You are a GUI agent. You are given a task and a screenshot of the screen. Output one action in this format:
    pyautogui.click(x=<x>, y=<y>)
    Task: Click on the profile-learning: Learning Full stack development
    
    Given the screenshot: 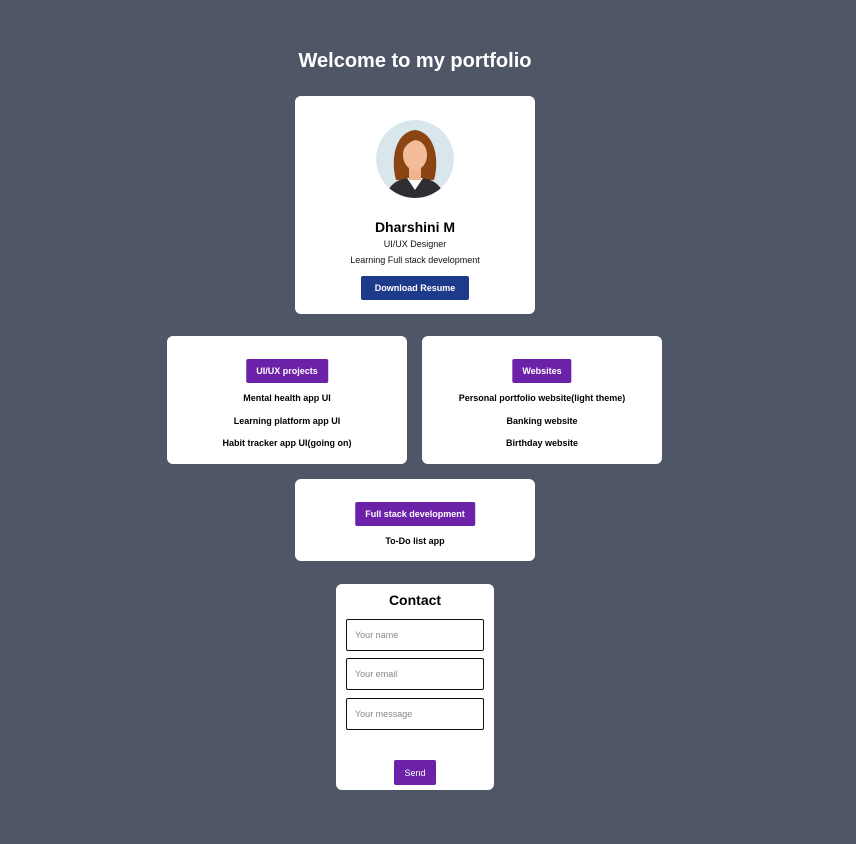 What is the action you would take?
    pyautogui.click(x=415, y=260)
    